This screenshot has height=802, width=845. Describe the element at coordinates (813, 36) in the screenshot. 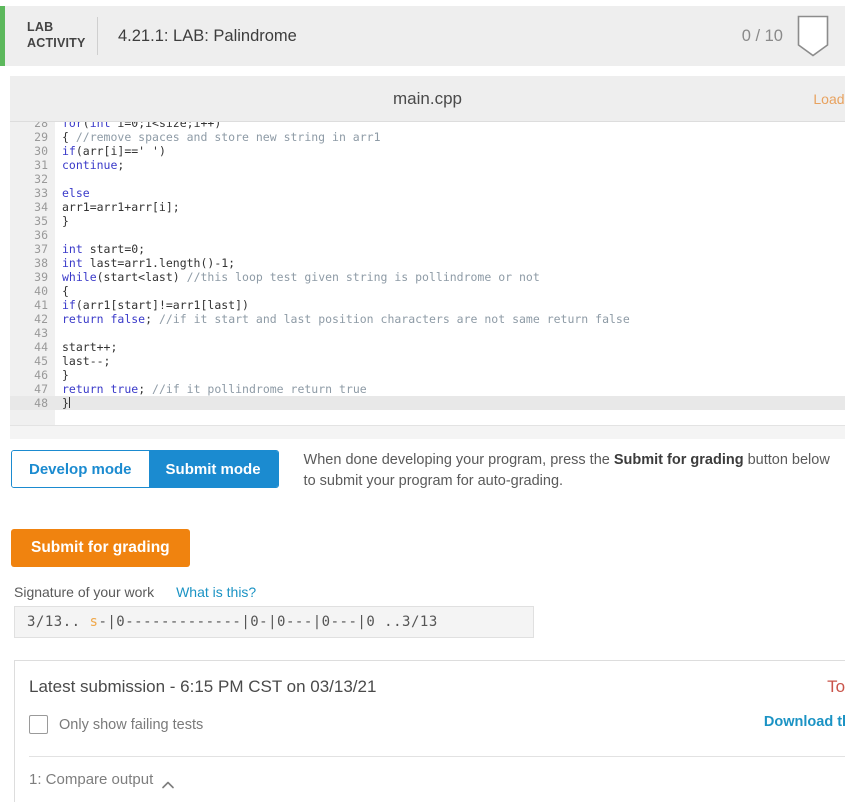

I see `pennant-icon` at that location.